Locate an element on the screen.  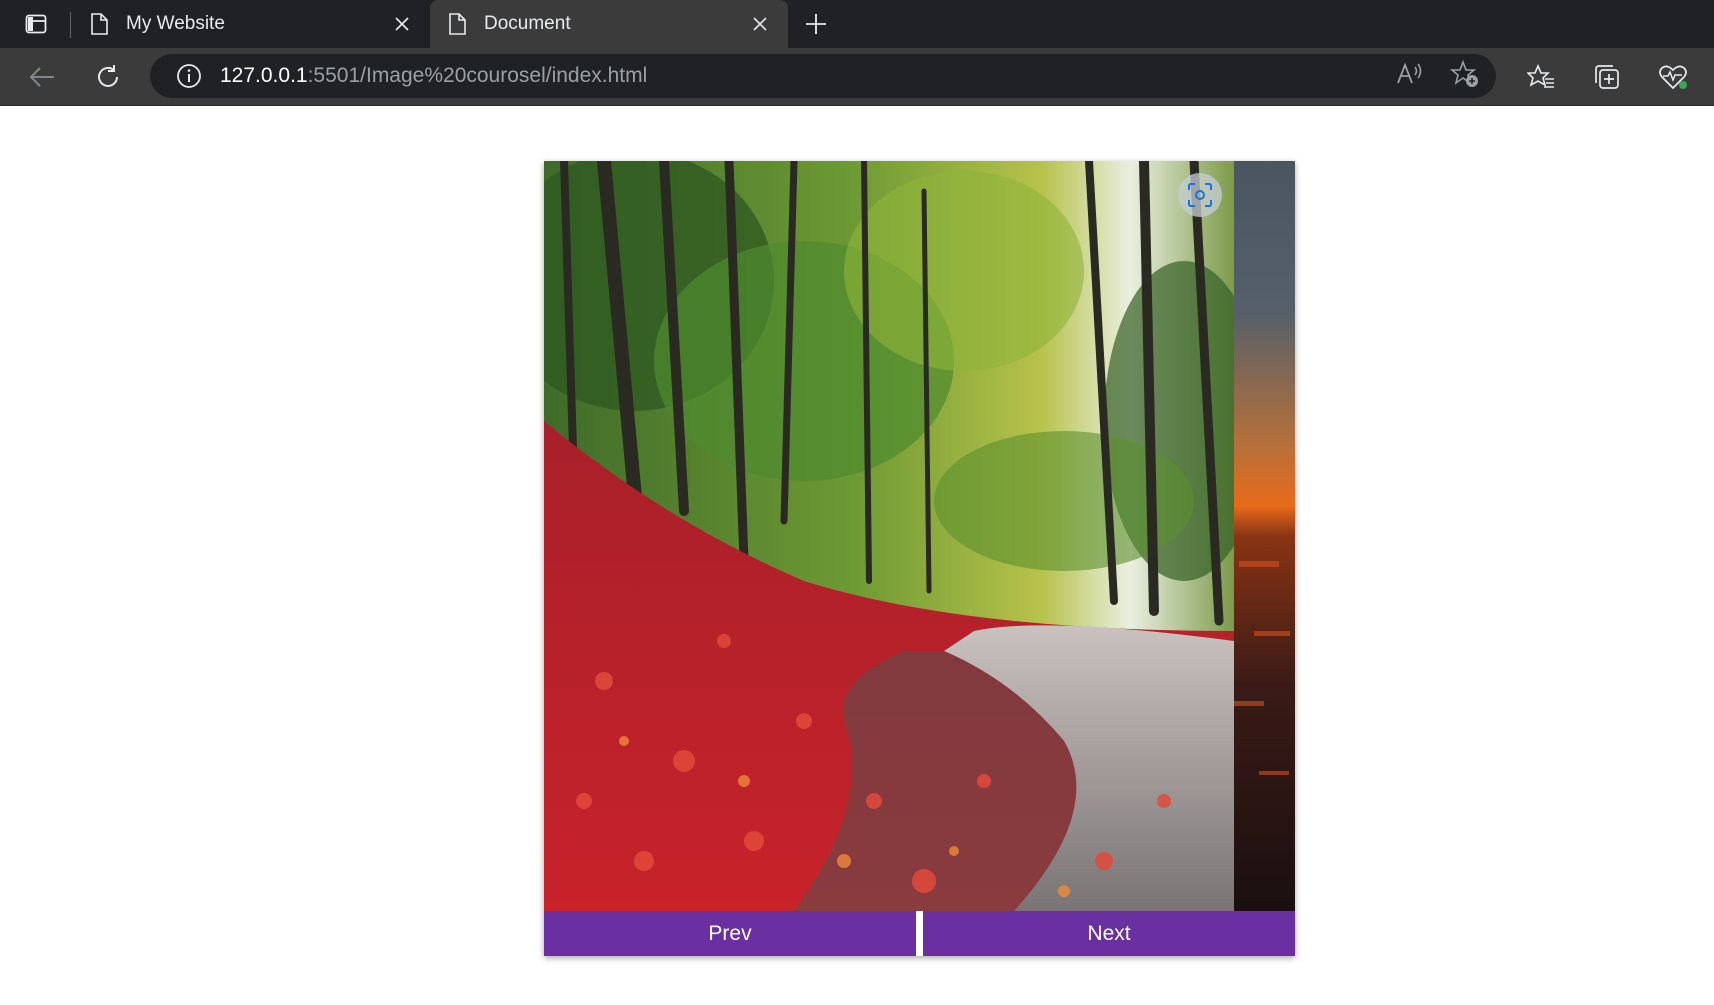
address-bar-actions is located at coordinates (1438, 76).